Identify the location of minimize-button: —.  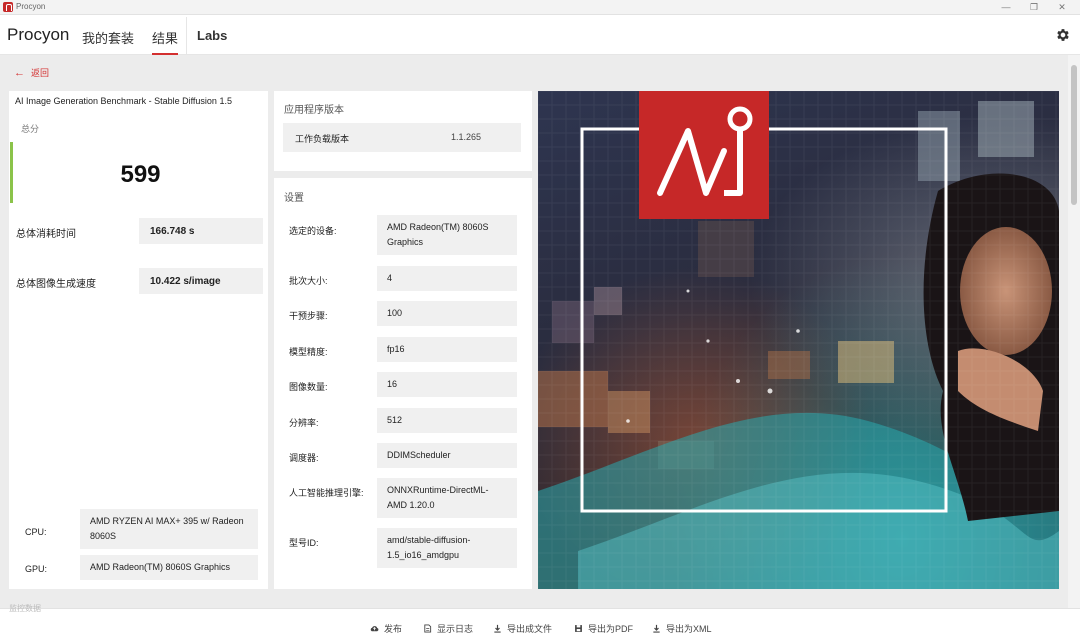
(1006, 7).